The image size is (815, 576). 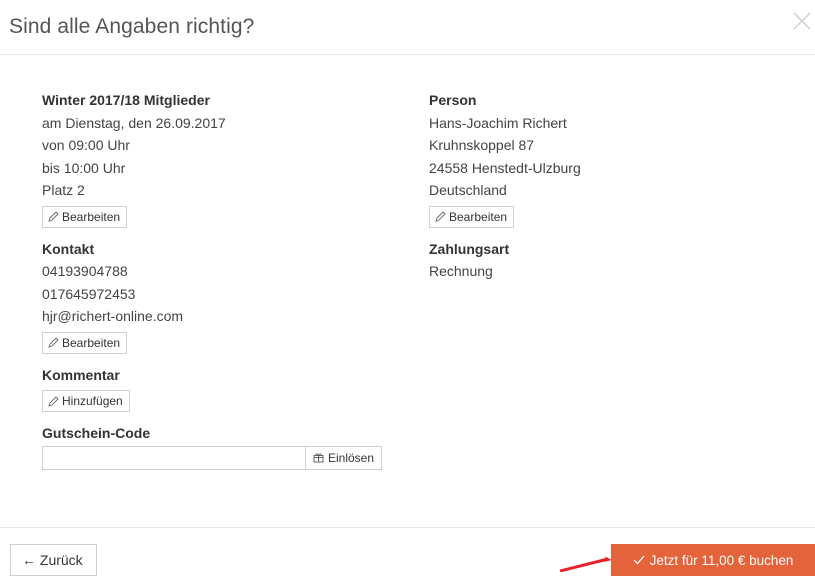 I want to click on payment-method: Rechnung, so click(x=461, y=271).